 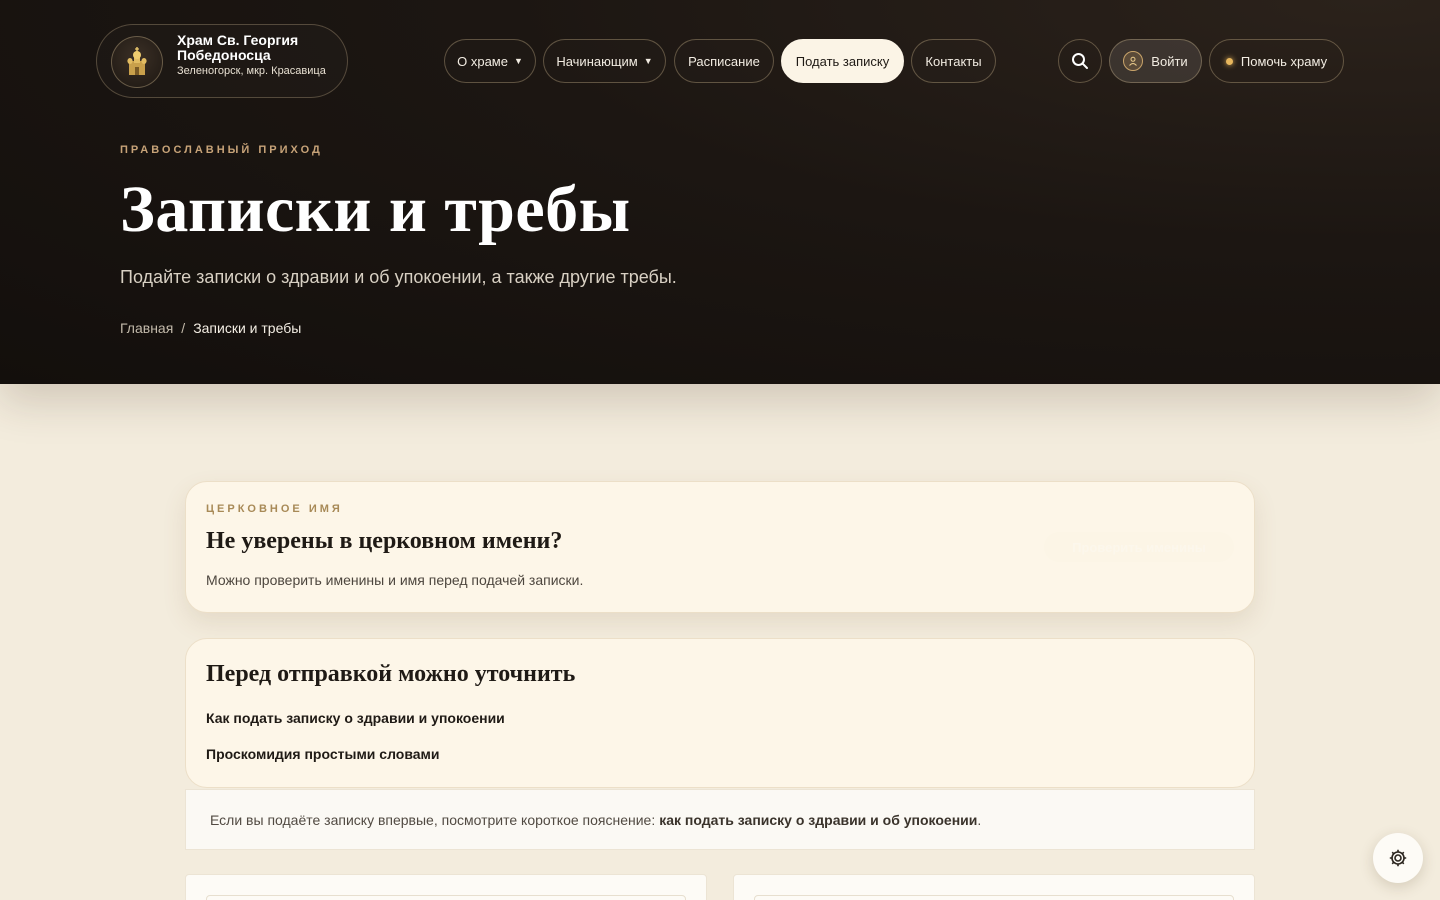 I want to click on notice-end: ., so click(x=979, y=819).